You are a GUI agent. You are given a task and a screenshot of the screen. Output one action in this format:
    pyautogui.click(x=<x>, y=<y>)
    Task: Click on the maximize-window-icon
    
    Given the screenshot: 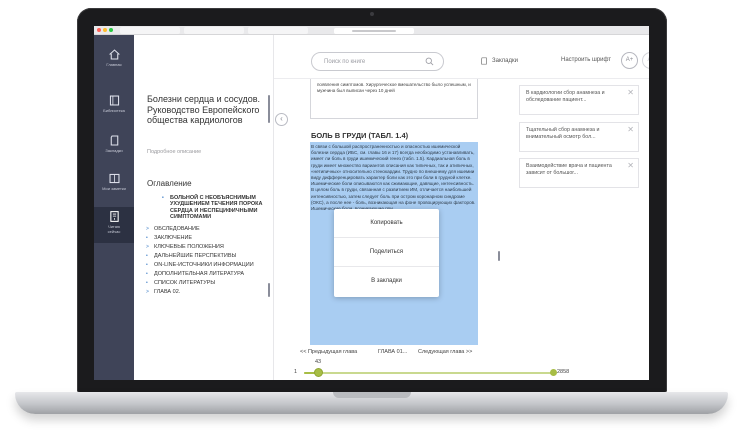 What is the action you would take?
    pyautogui.click(x=111, y=30)
    